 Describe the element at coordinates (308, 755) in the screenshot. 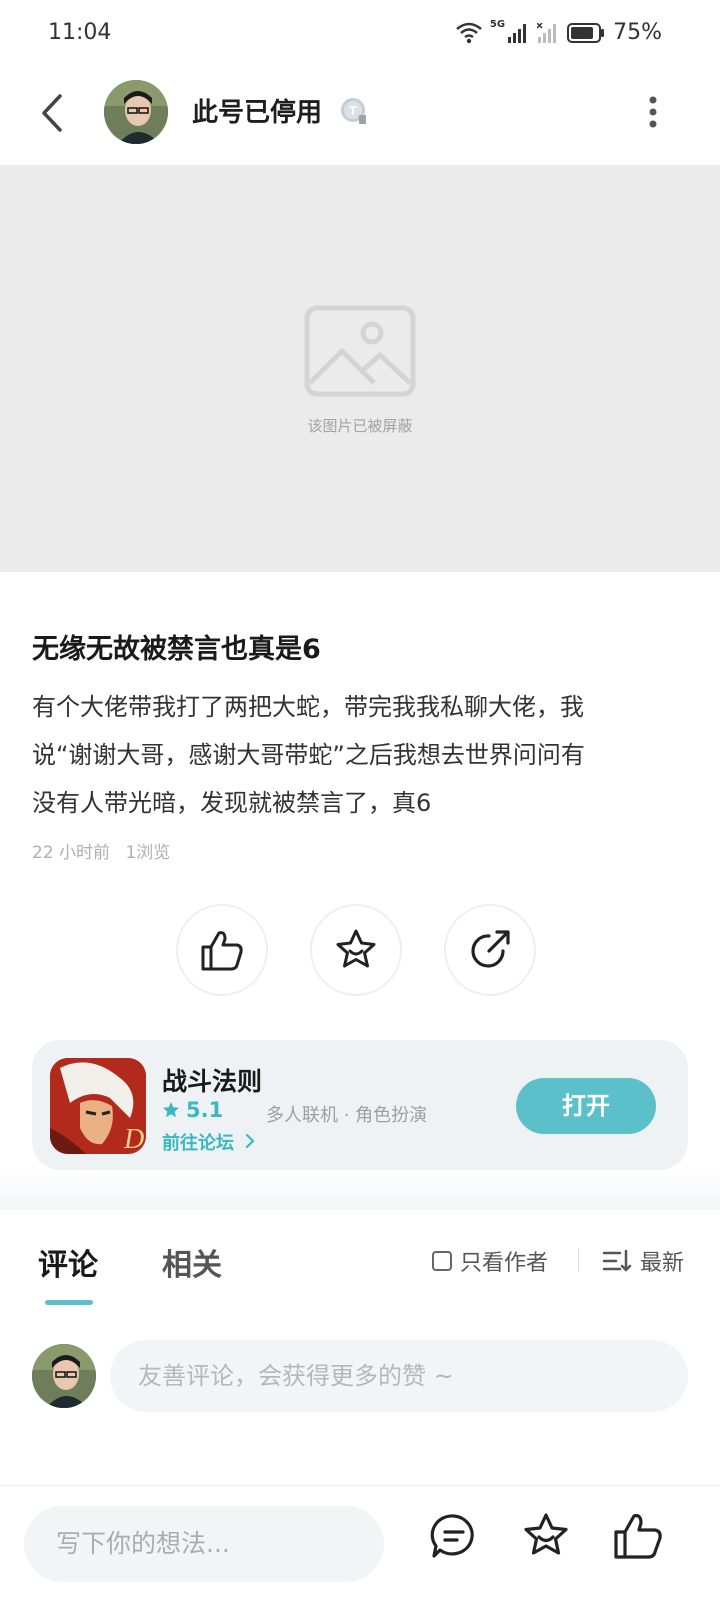

I see `post-body-line: 说“谢谢大哥，感谢大哥带蛇”之后我想去世界问问有` at that location.